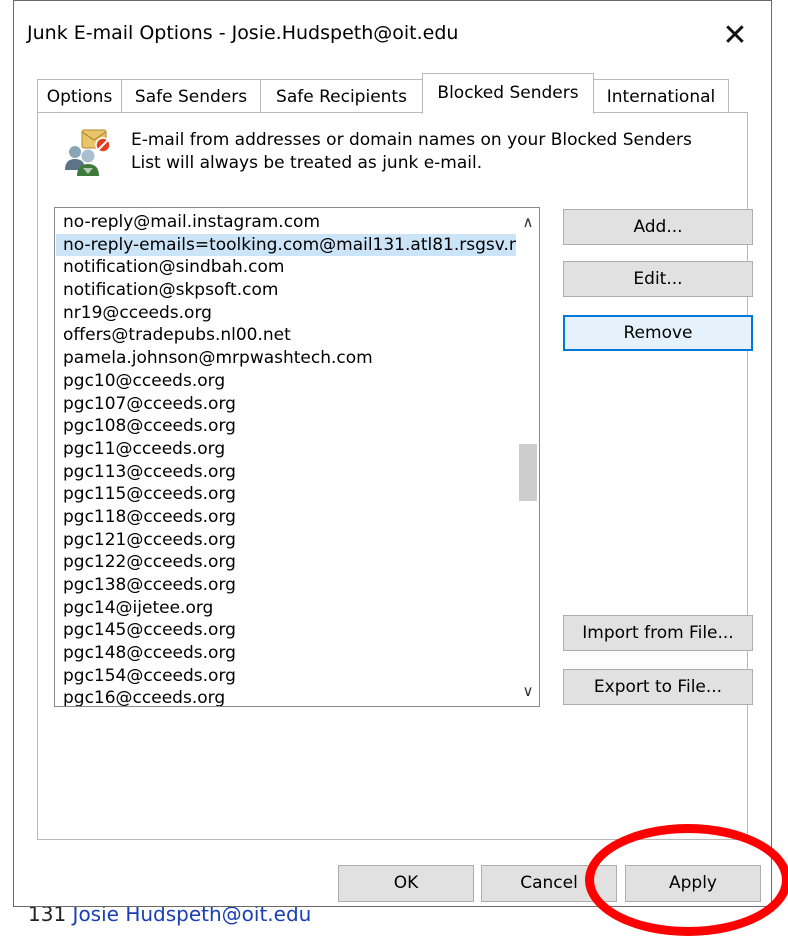 This screenshot has height=936, width=788. What do you see at coordinates (527, 691) in the screenshot?
I see `scroll-down-arrow-icon: ∨` at bounding box center [527, 691].